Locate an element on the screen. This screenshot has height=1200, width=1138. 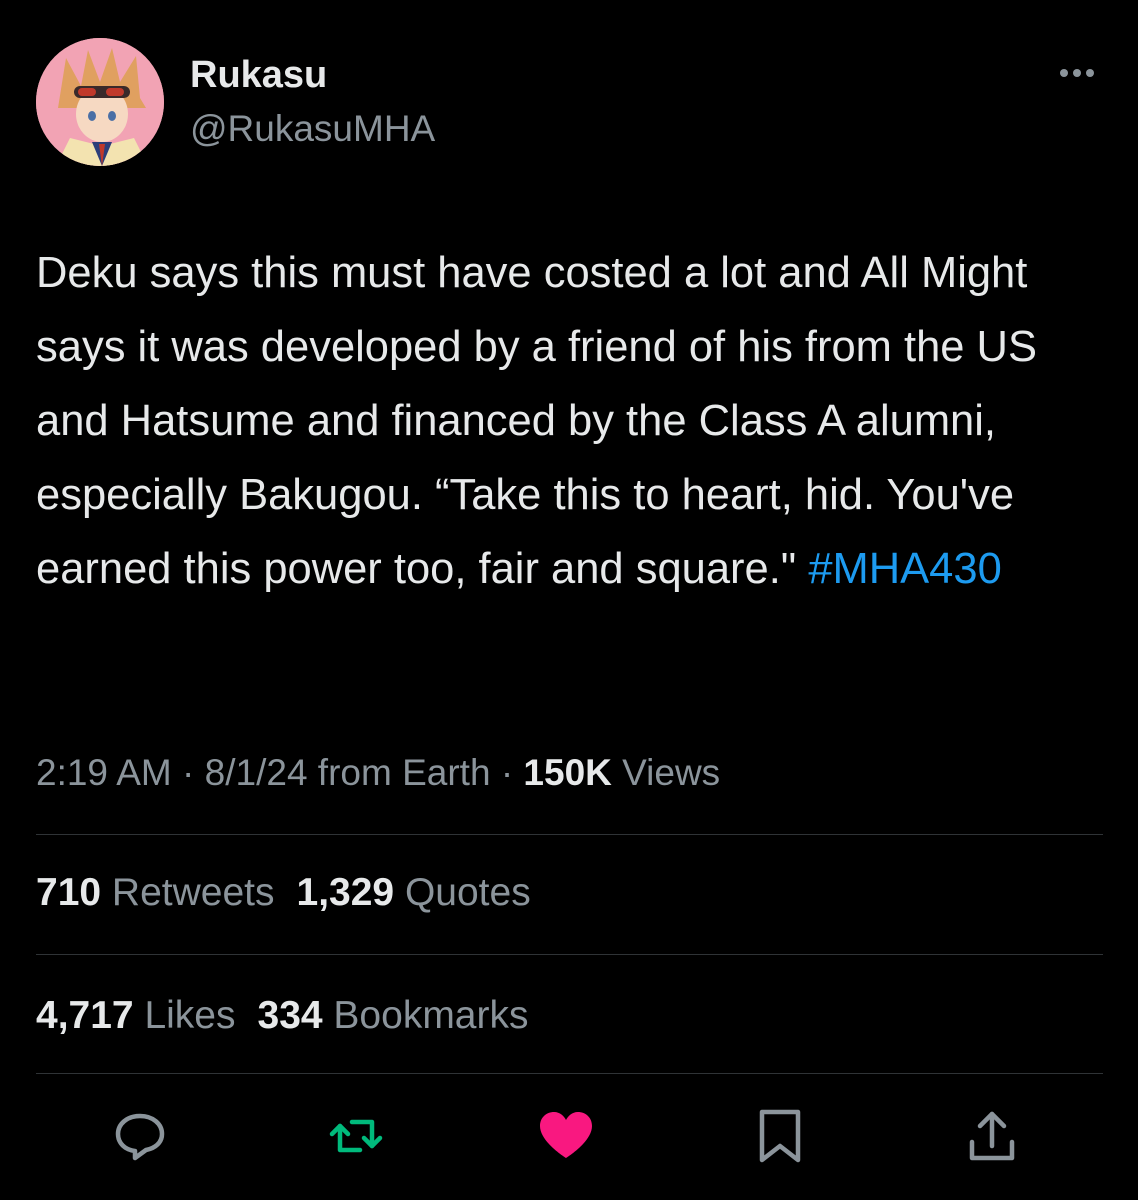
share-button is located at coordinates (992, 1136).